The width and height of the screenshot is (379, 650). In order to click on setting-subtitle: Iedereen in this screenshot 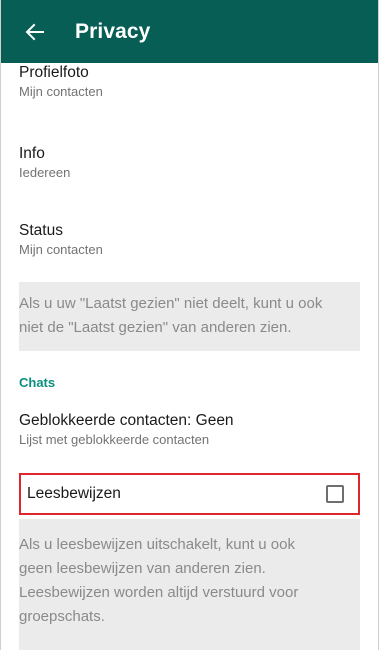, I will do `click(45, 172)`.